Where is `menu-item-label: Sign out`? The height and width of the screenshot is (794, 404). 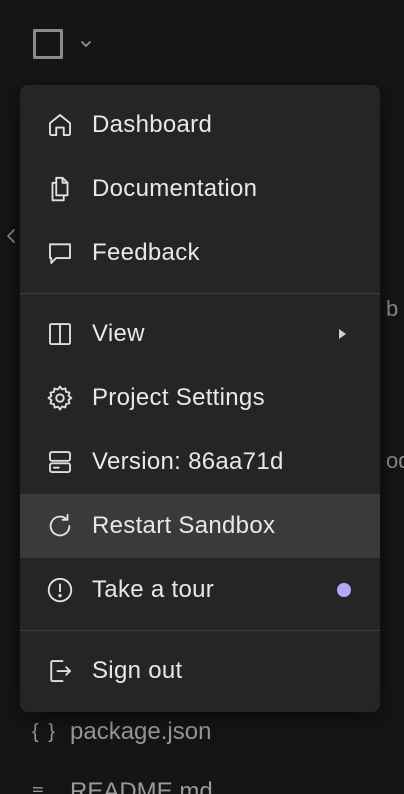 menu-item-label: Sign out is located at coordinates (137, 670).